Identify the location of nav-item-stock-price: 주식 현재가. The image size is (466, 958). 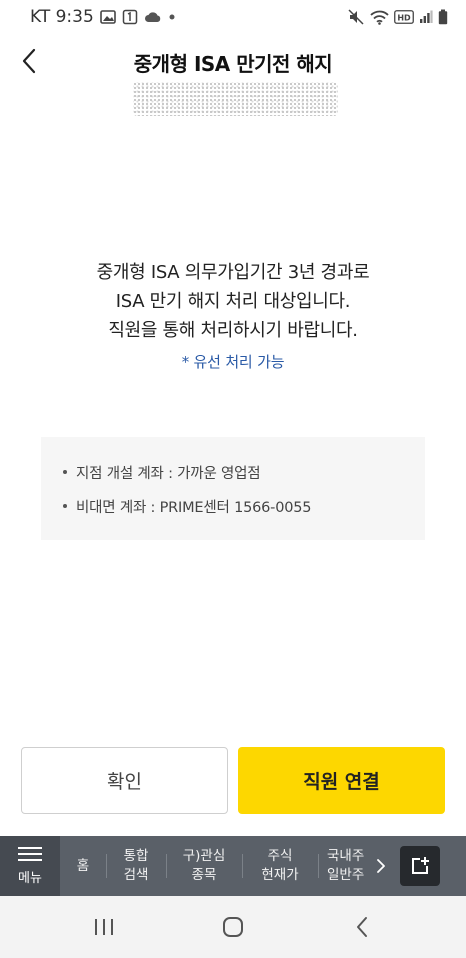
(280, 866).